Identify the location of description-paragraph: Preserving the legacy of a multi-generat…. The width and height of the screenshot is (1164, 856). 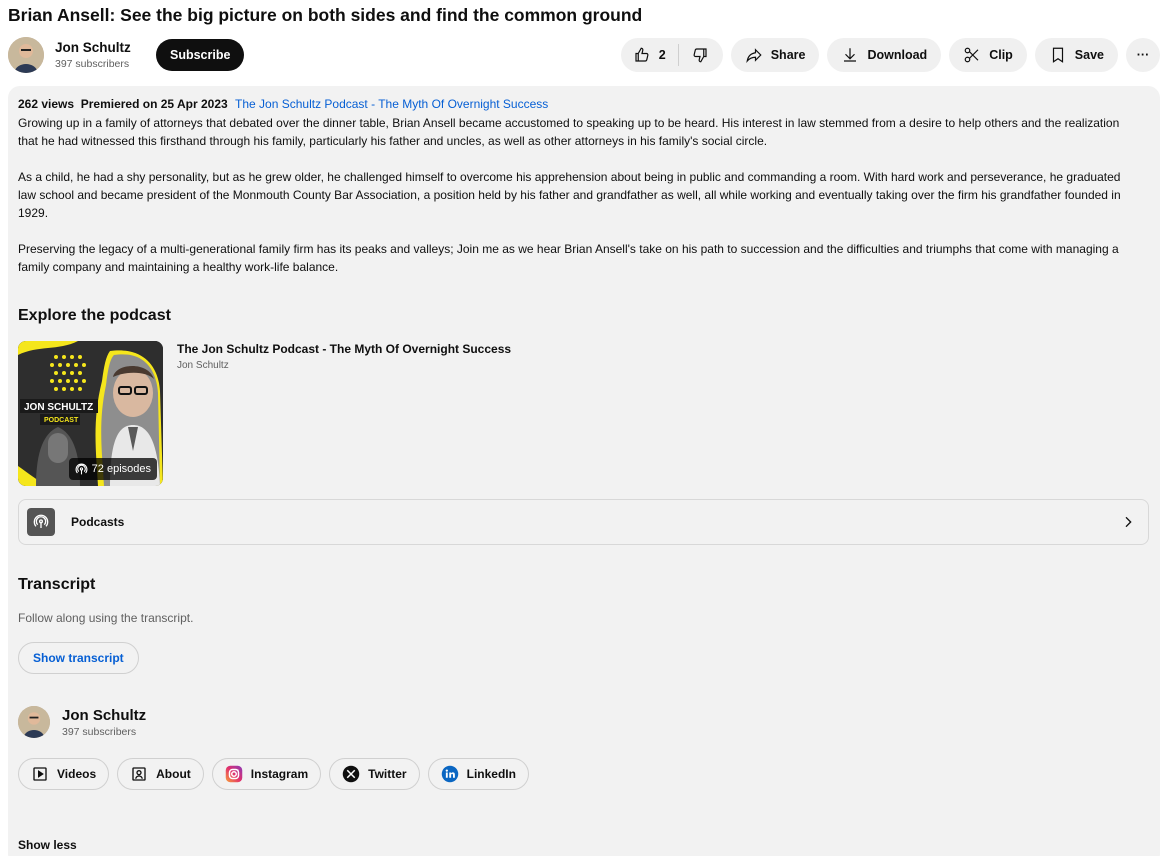
(568, 258).